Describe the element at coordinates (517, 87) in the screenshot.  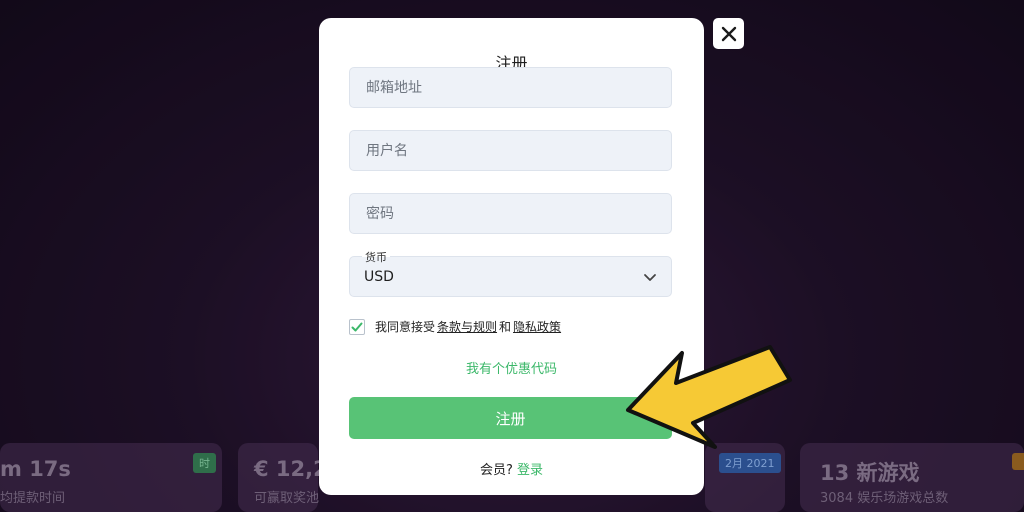
I see `email-input` at that location.